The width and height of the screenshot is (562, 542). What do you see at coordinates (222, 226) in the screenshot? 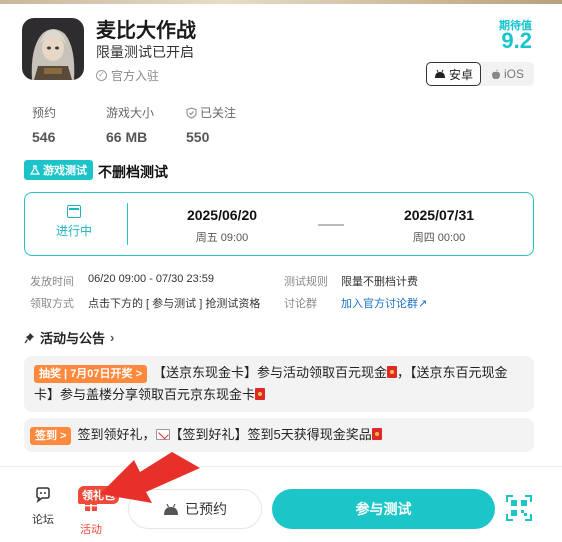
I see `start-time: 2025/06/20 周五 09:00` at bounding box center [222, 226].